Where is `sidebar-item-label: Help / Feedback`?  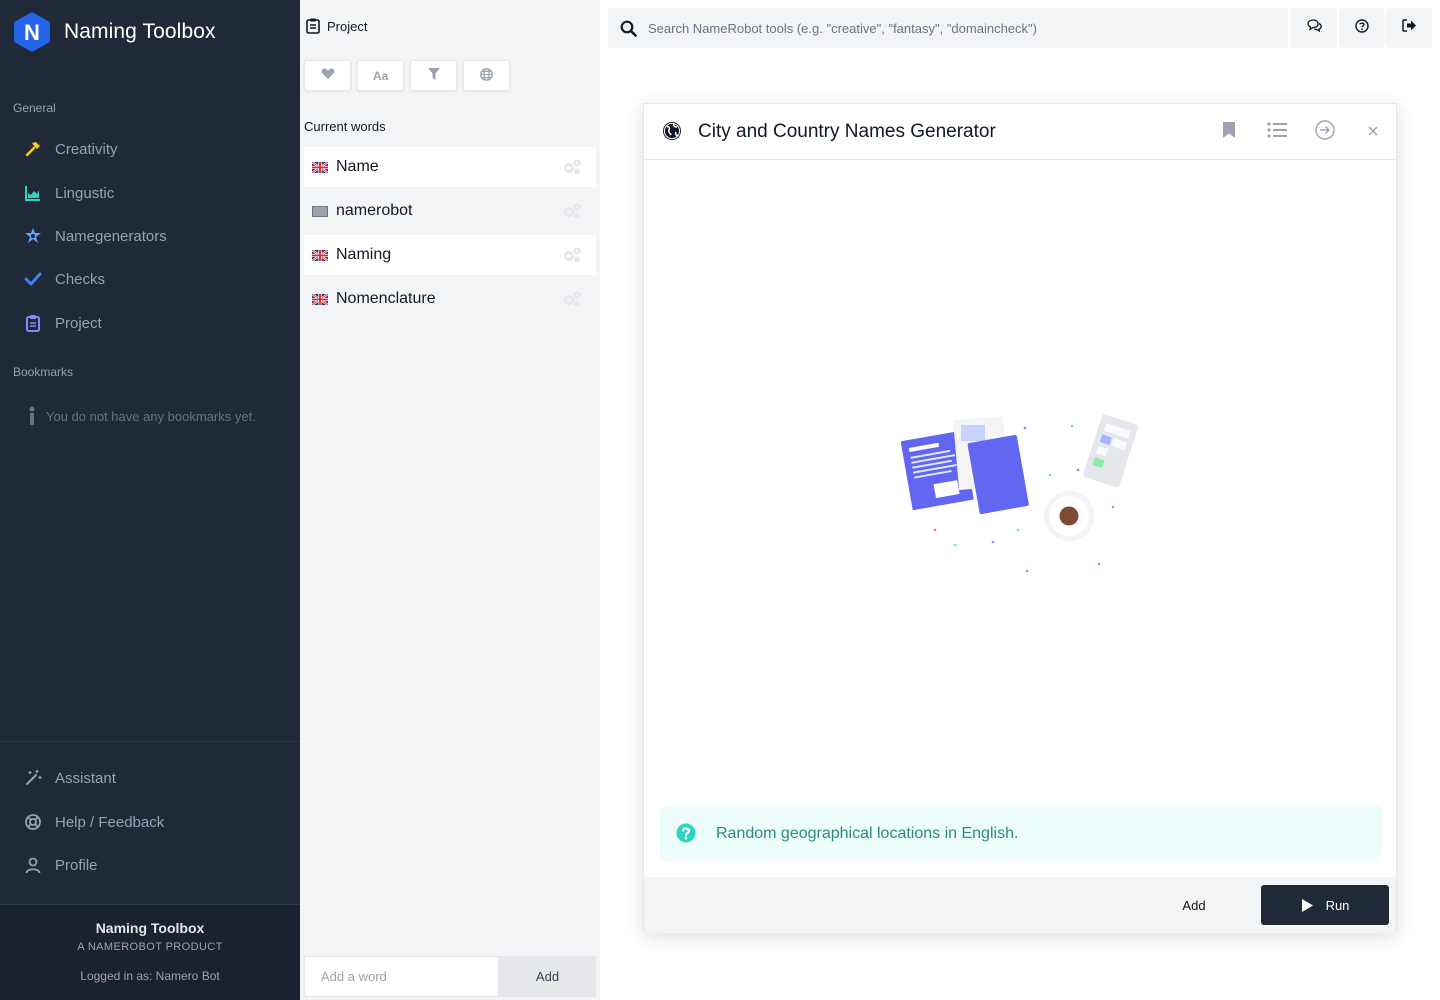
sidebar-item-label: Help / Feedback is located at coordinates (110, 822).